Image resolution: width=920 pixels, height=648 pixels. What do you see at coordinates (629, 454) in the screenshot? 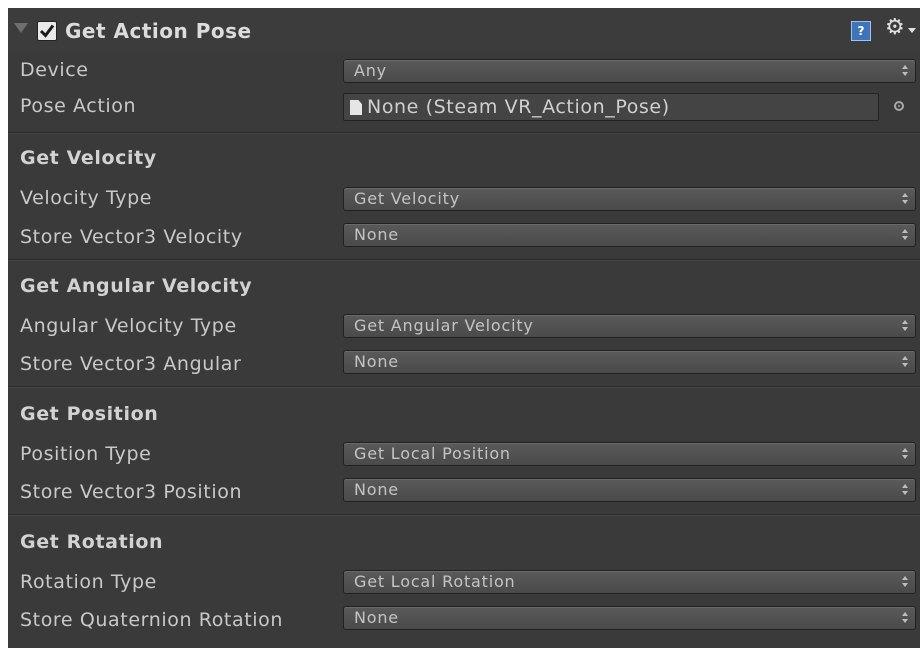
I see `position-type-dropdown: Get Local Position` at bounding box center [629, 454].